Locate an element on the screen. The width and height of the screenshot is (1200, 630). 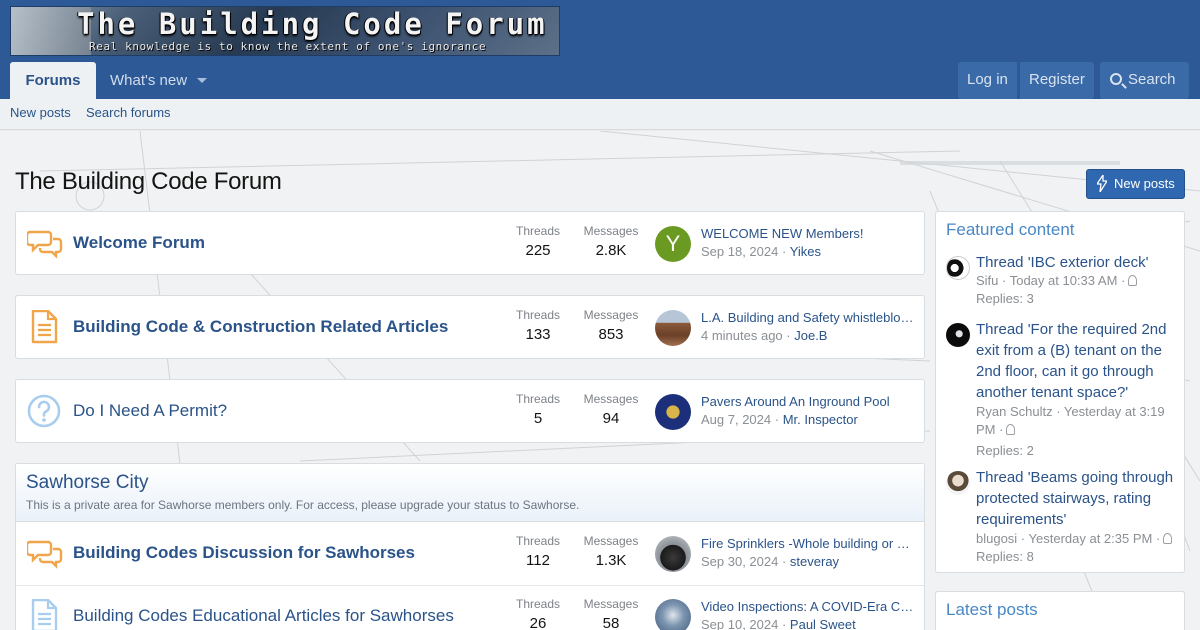
question-circle-icon is located at coordinates (44, 411).